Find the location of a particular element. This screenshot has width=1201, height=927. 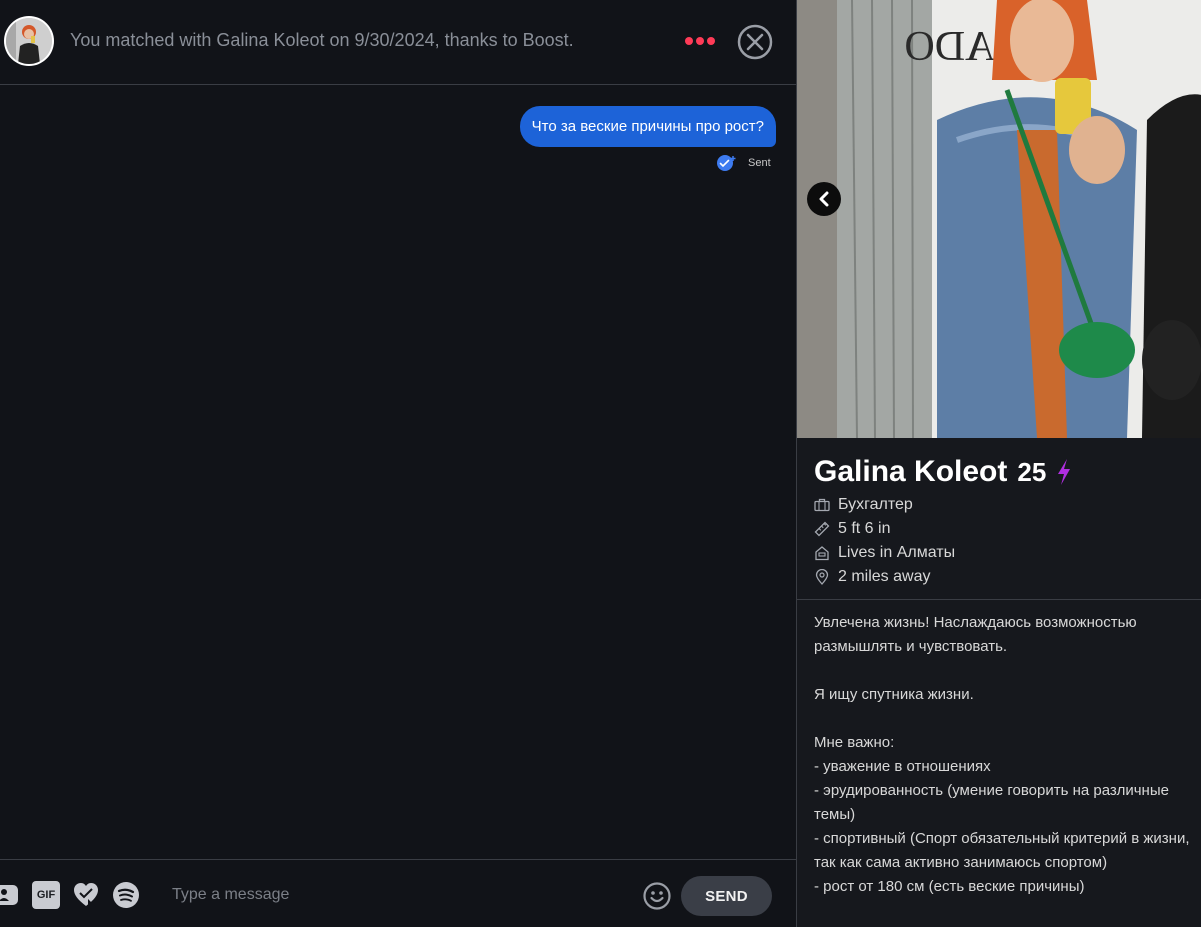

send-button: SEND is located at coordinates (726, 896).